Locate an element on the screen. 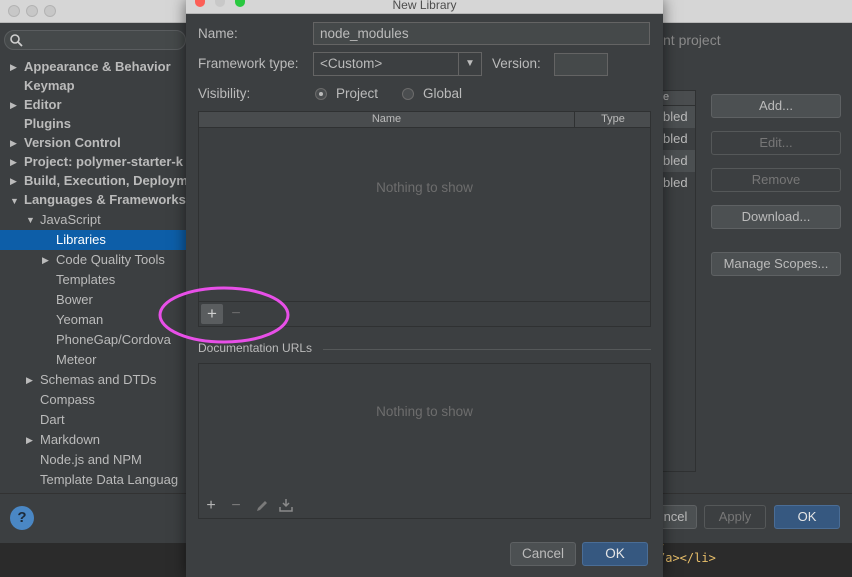 This screenshot has width=852, height=577. help-icon: ? is located at coordinates (22, 518).